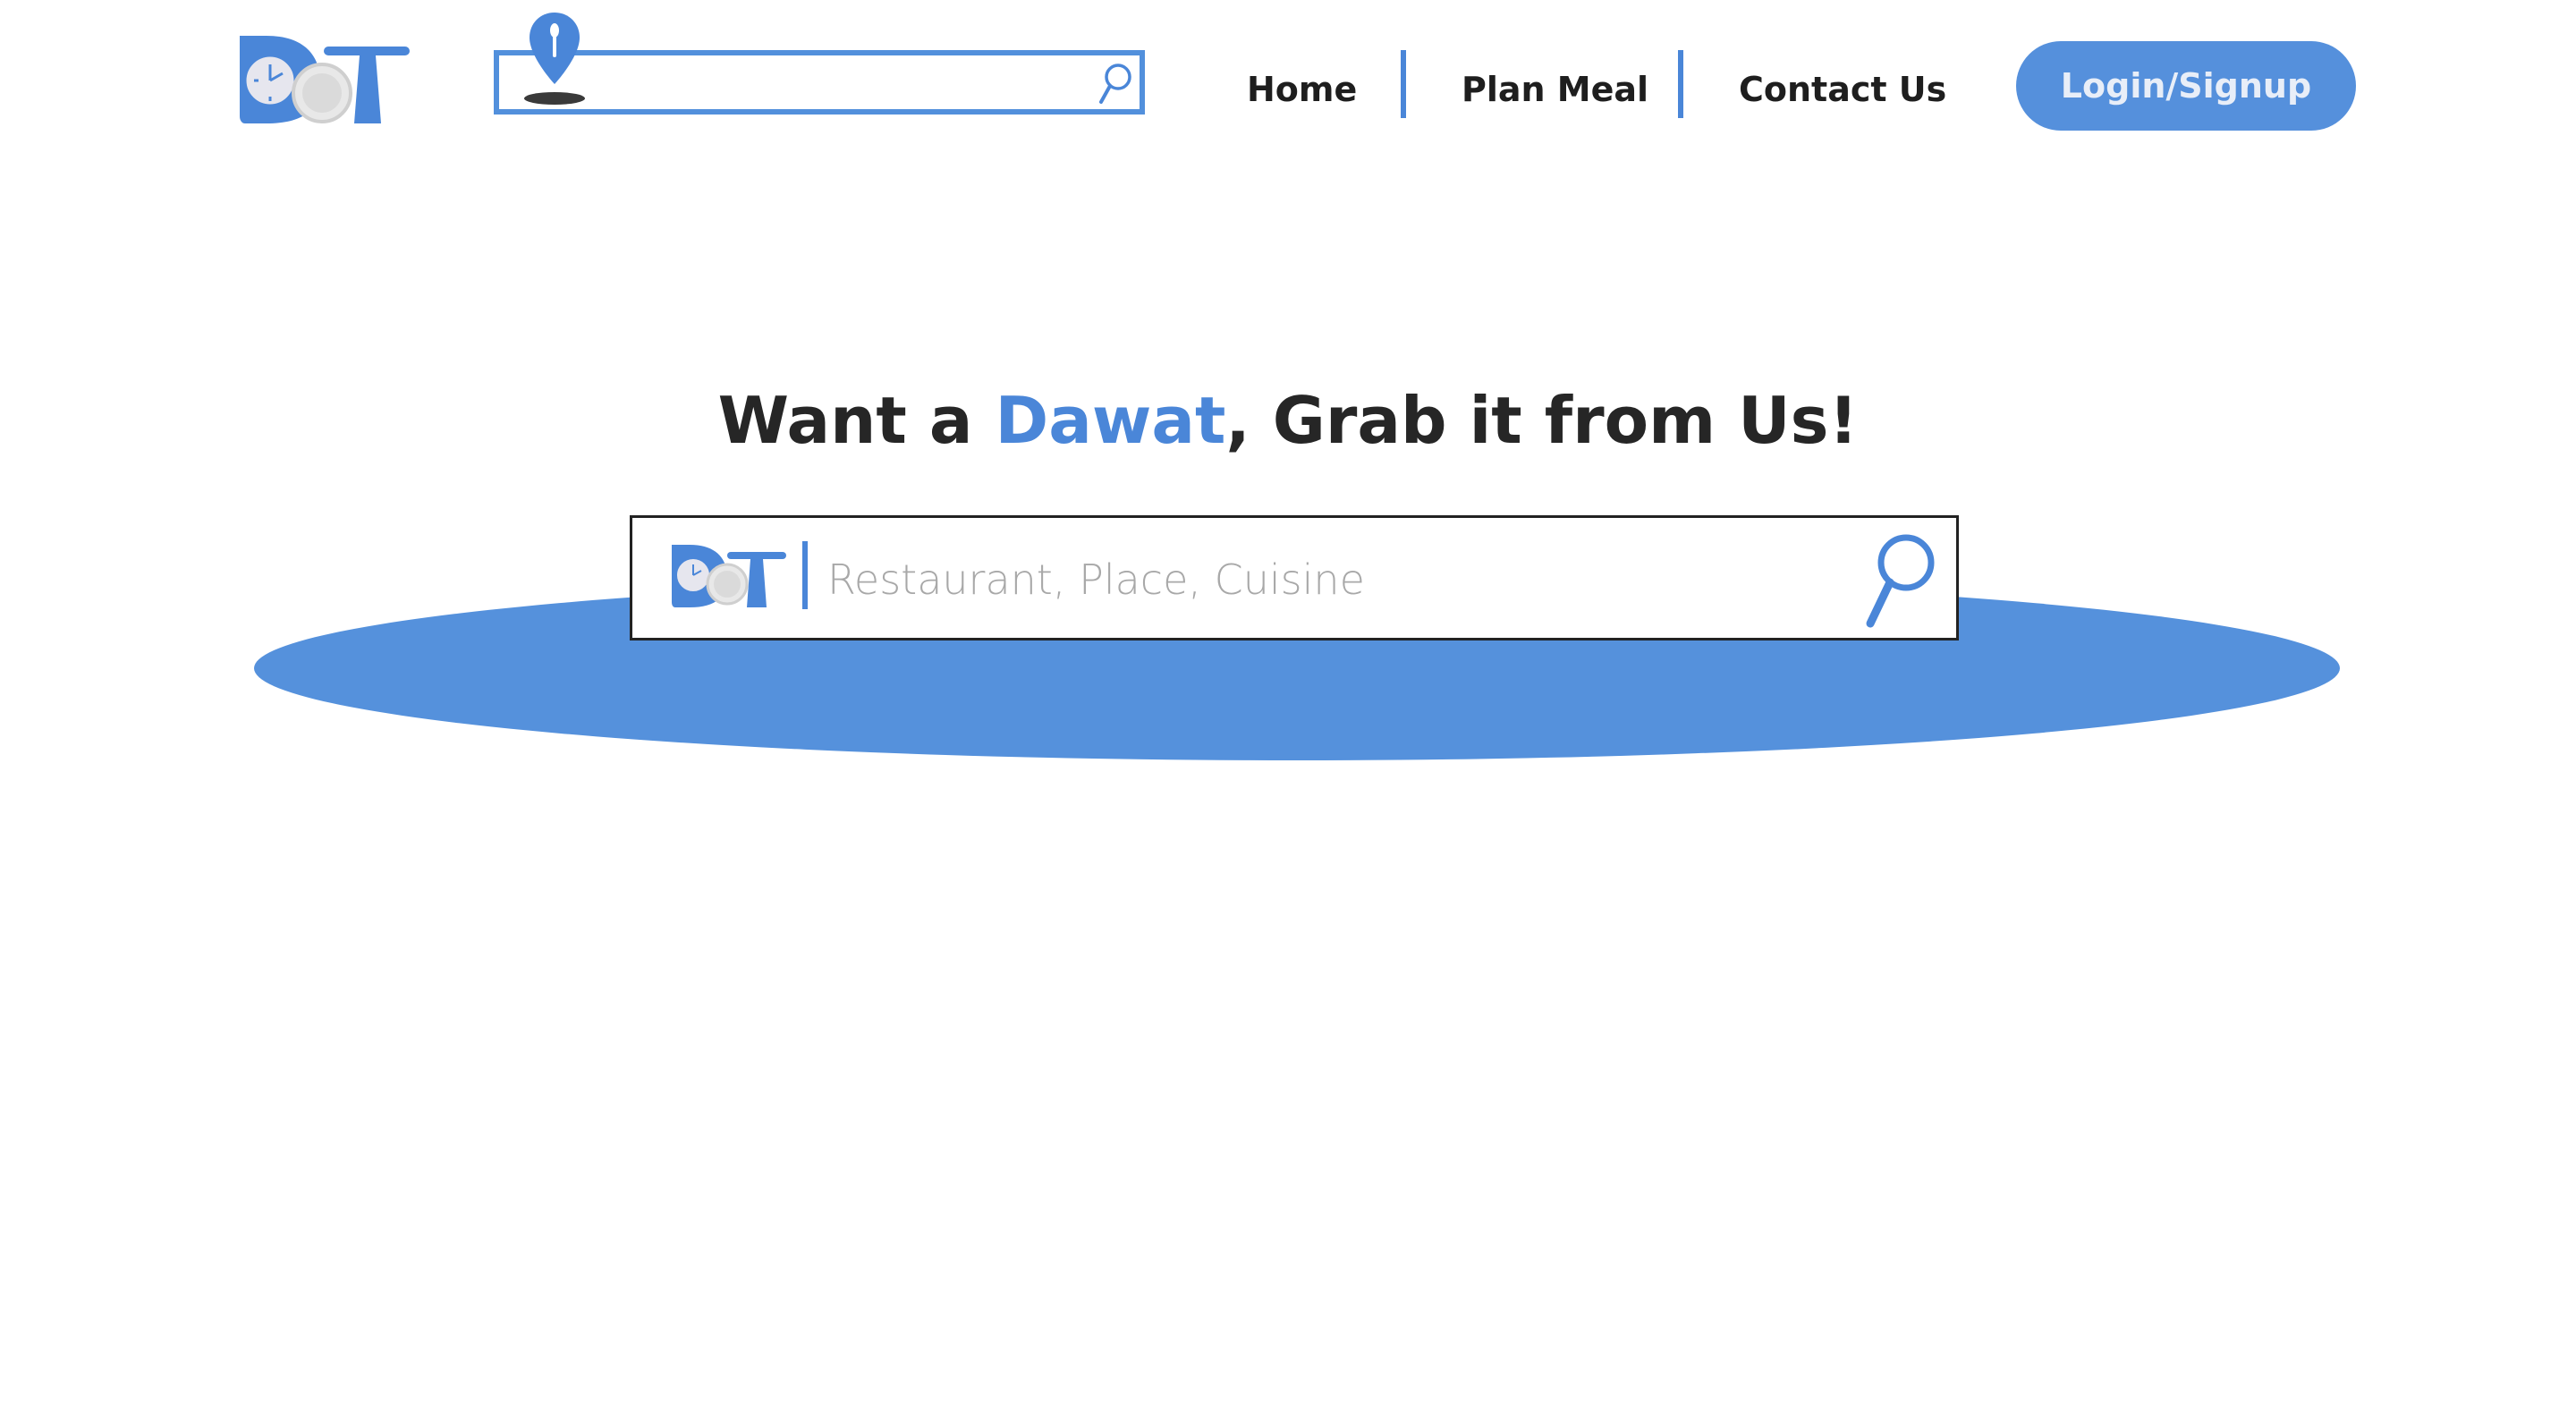  Describe the element at coordinates (1302, 89) in the screenshot. I see `nav-home: Home` at that location.